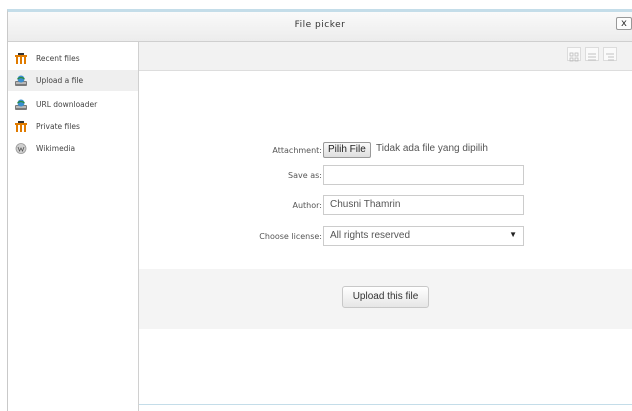 This screenshot has height=411, width=632. What do you see at coordinates (513, 234) in the screenshot?
I see `dropdown-caret-icon: ▼` at bounding box center [513, 234].